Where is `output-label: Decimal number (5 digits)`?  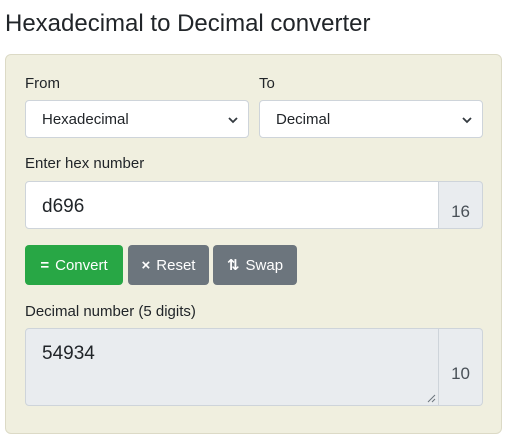
output-label: Decimal number (5 digits) is located at coordinates (110, 311).